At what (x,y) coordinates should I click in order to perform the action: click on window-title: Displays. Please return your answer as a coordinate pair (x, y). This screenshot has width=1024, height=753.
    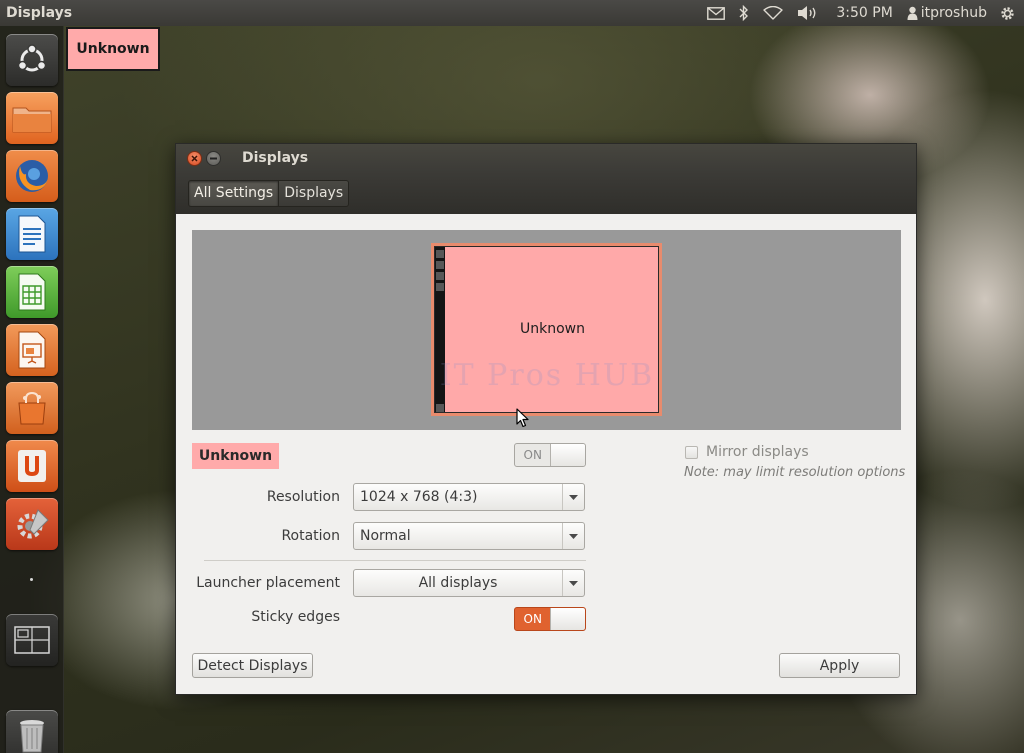
    Looking at the image, I should click on (275, 158).